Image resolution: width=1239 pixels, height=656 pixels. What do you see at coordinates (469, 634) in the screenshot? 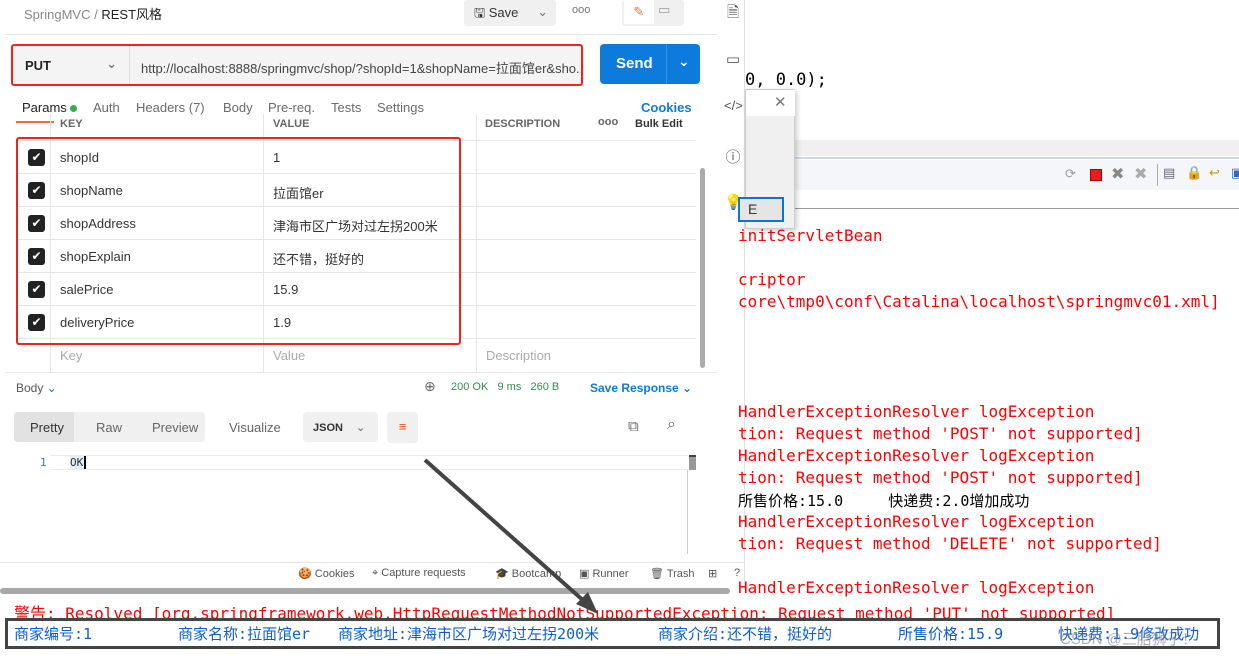
I see `output-field: 商家地址:津海市区广场对过左拐200米` at bounding box center [469, 634].